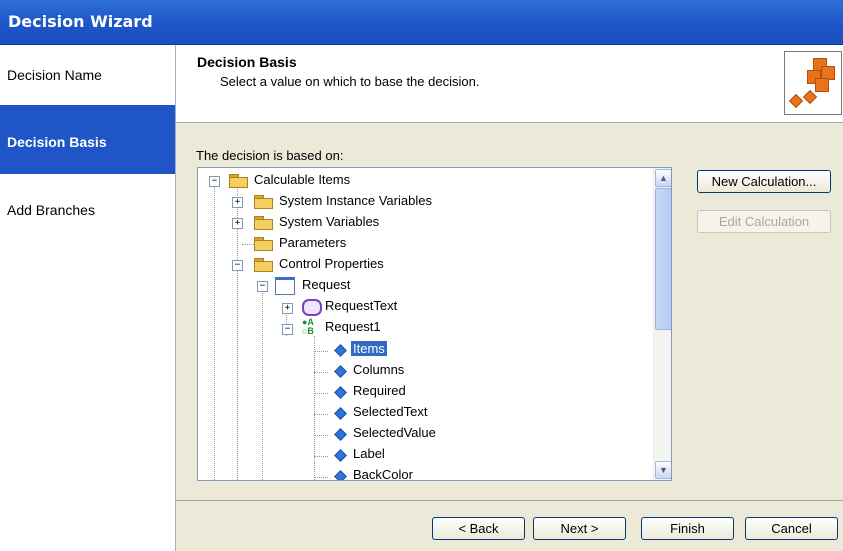 This screenshot has height=551, width=843. I want to click on scroll-down-icon: ▼, so click(663, 470).